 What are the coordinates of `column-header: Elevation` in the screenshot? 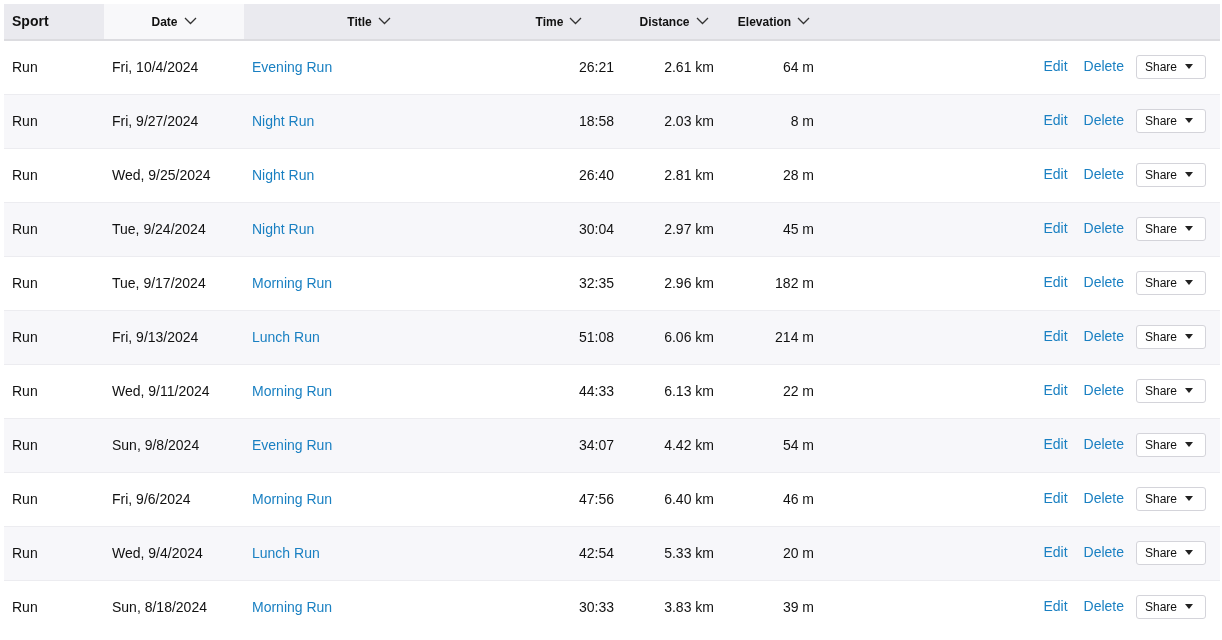 It's located at (774, 22).